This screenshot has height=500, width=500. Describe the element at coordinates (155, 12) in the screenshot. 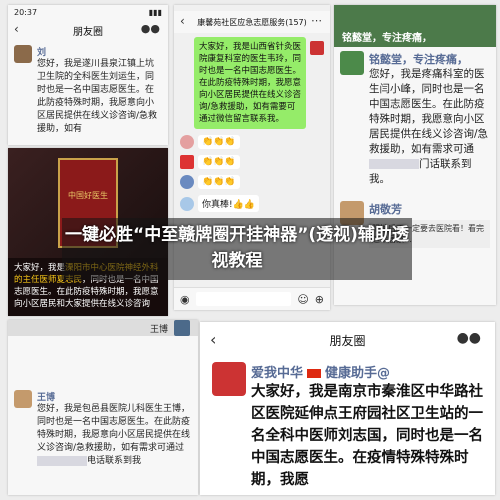

I see `battery-icon: ▮▮▮` at that location.